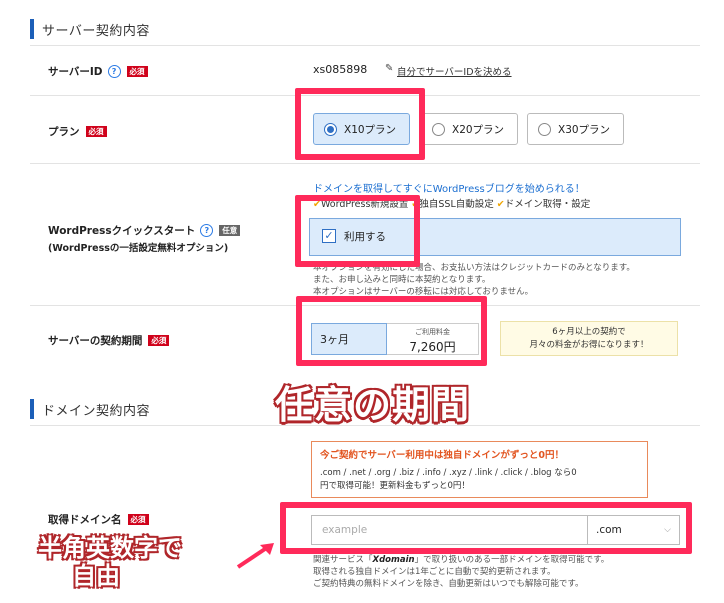  What do you see at coordinates (389, 68) in the screenshot?
I see `pencil-icon: ✎` at bounding box center [389, 68].